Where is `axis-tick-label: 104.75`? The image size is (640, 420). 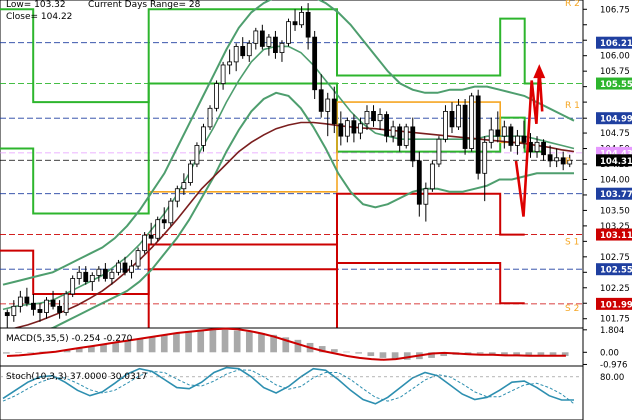
axis-tick-label: 104.75 is located at coordinates (615, 134).